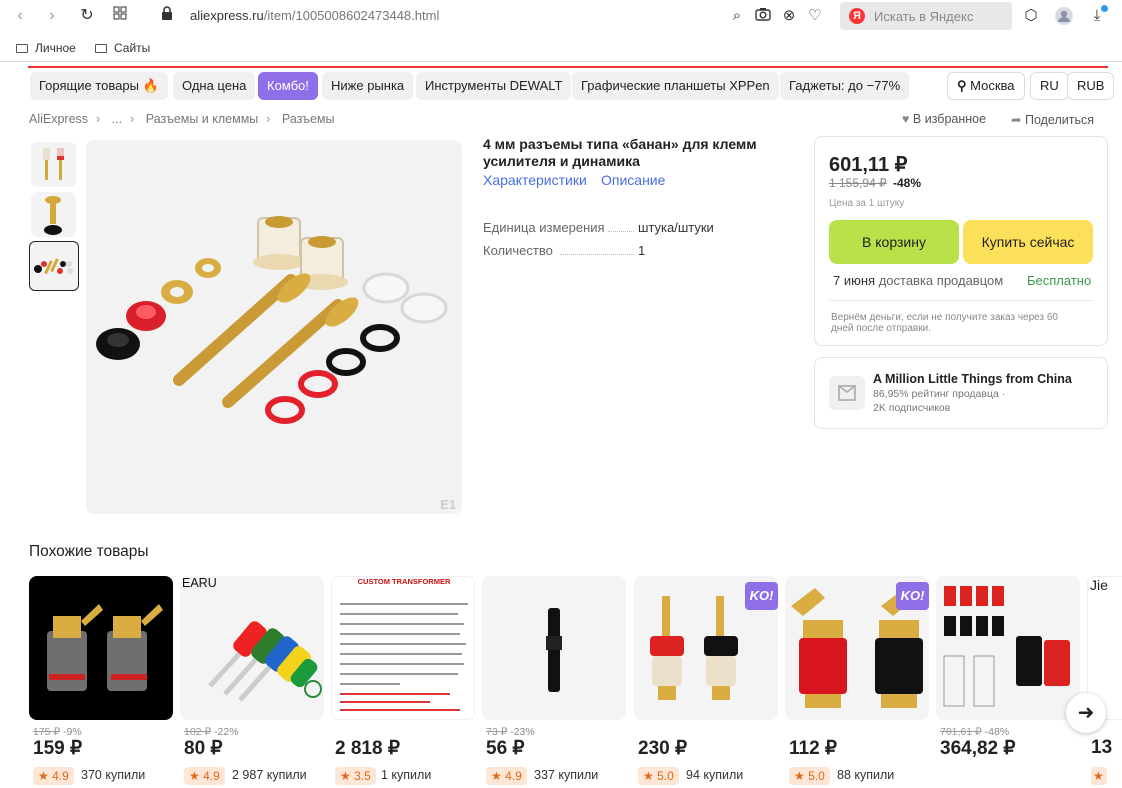 The width and height of the screenshot is (1122, 788). I want to click on chip-combo: Комбо!, so click(288, 86).